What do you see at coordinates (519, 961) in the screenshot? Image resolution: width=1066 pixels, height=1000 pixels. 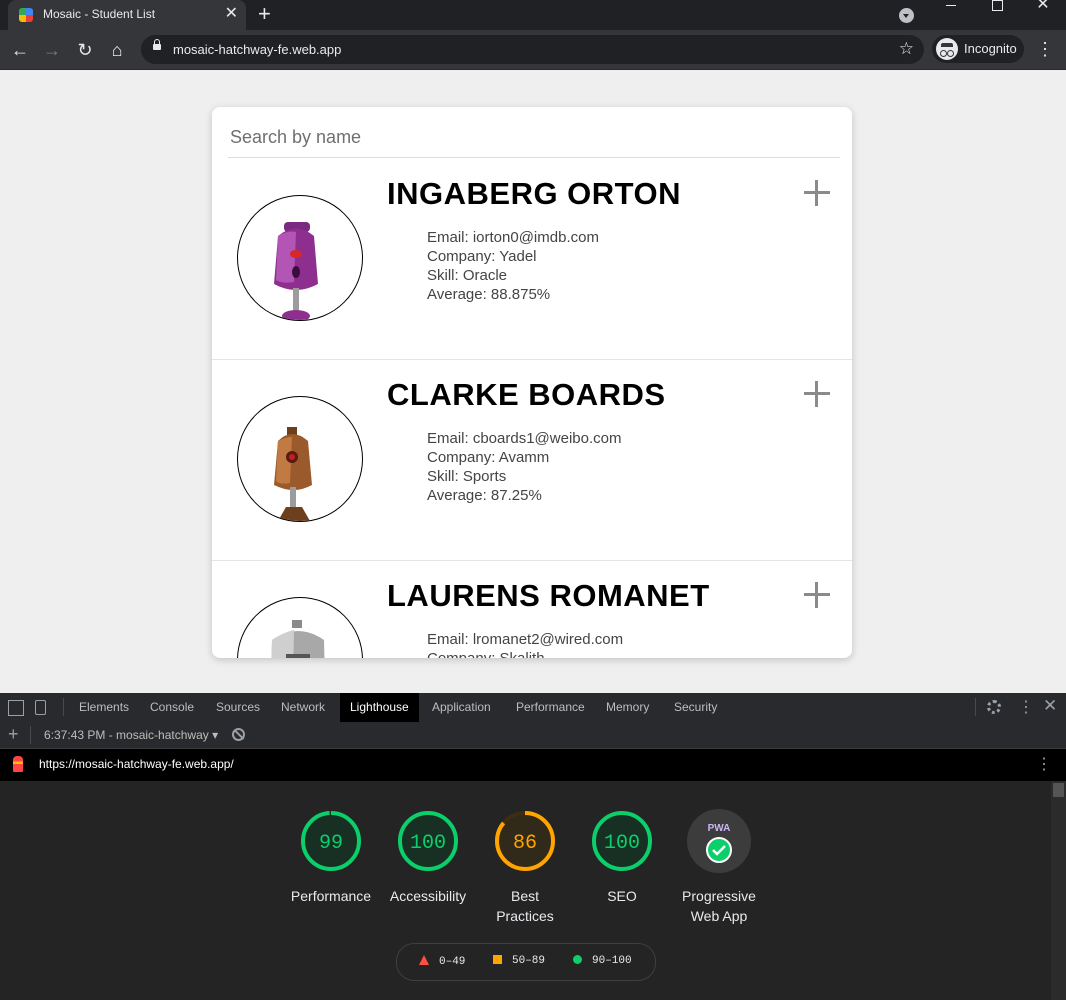 I see `legend-item-average: 50–89` at bounding box center [519, 961].